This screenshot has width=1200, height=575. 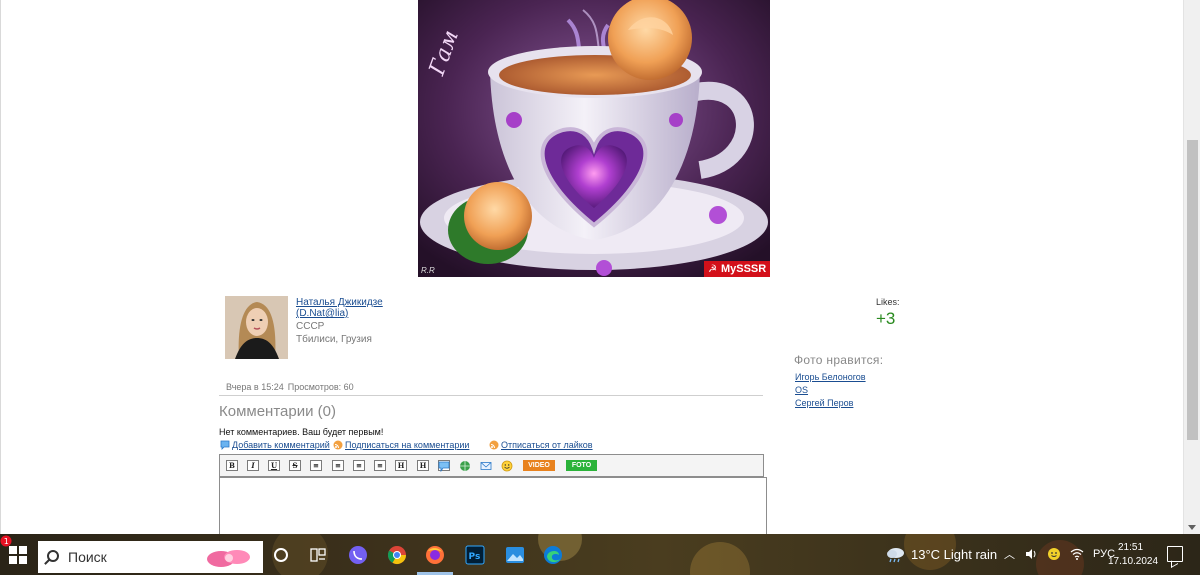 I want to click on photo-corner-mark: R.R, so click(x=428, y=270).